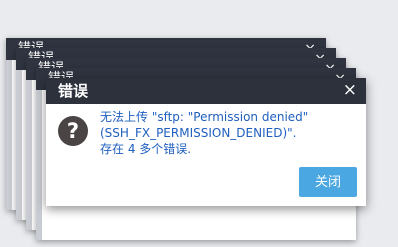 Image resolution: width=398 pixels, height=247 pixels. Describe the element at coordinates (328, 182) in the screenshot. I see `close-button: 关闭` at that location.